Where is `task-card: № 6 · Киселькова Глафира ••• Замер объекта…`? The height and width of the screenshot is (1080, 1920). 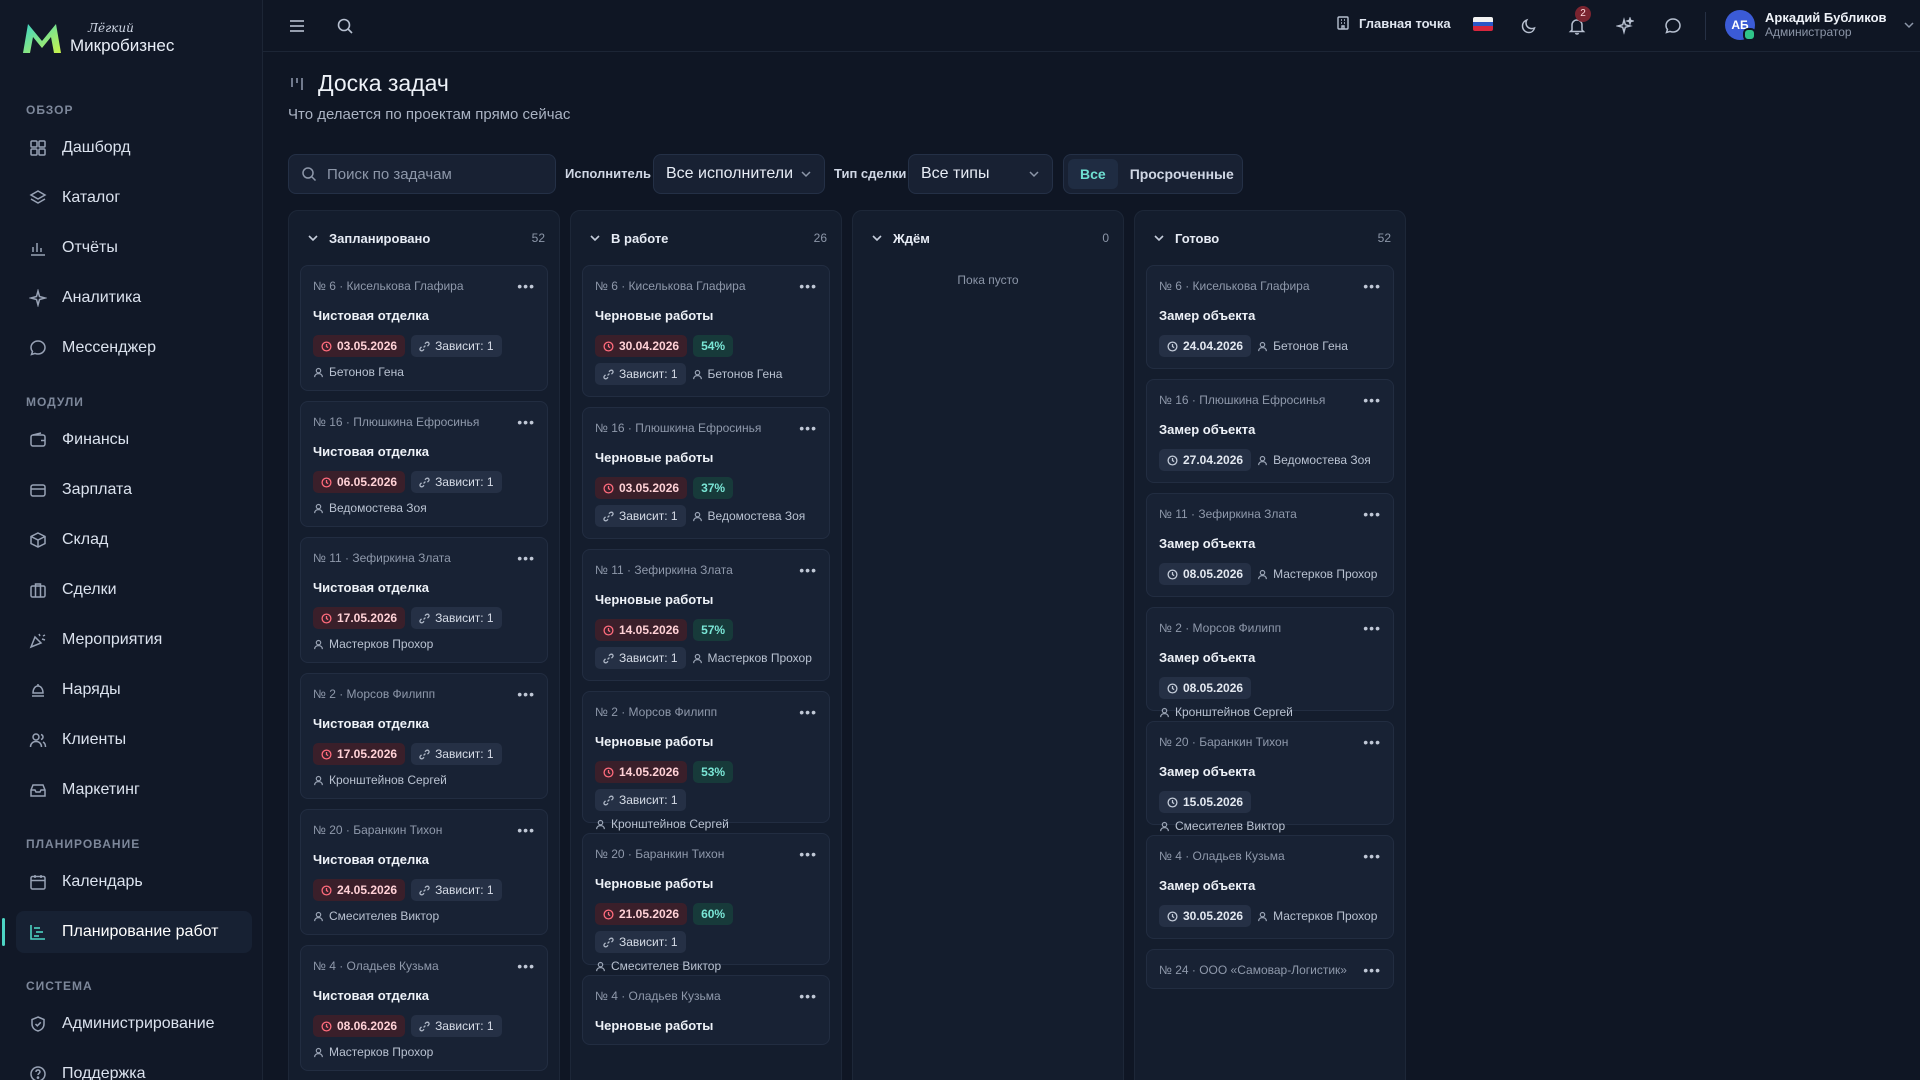 task-card: № 6 · Киселькова Глафира ••• Замер объекта… is located at coordinates (1270, 317).